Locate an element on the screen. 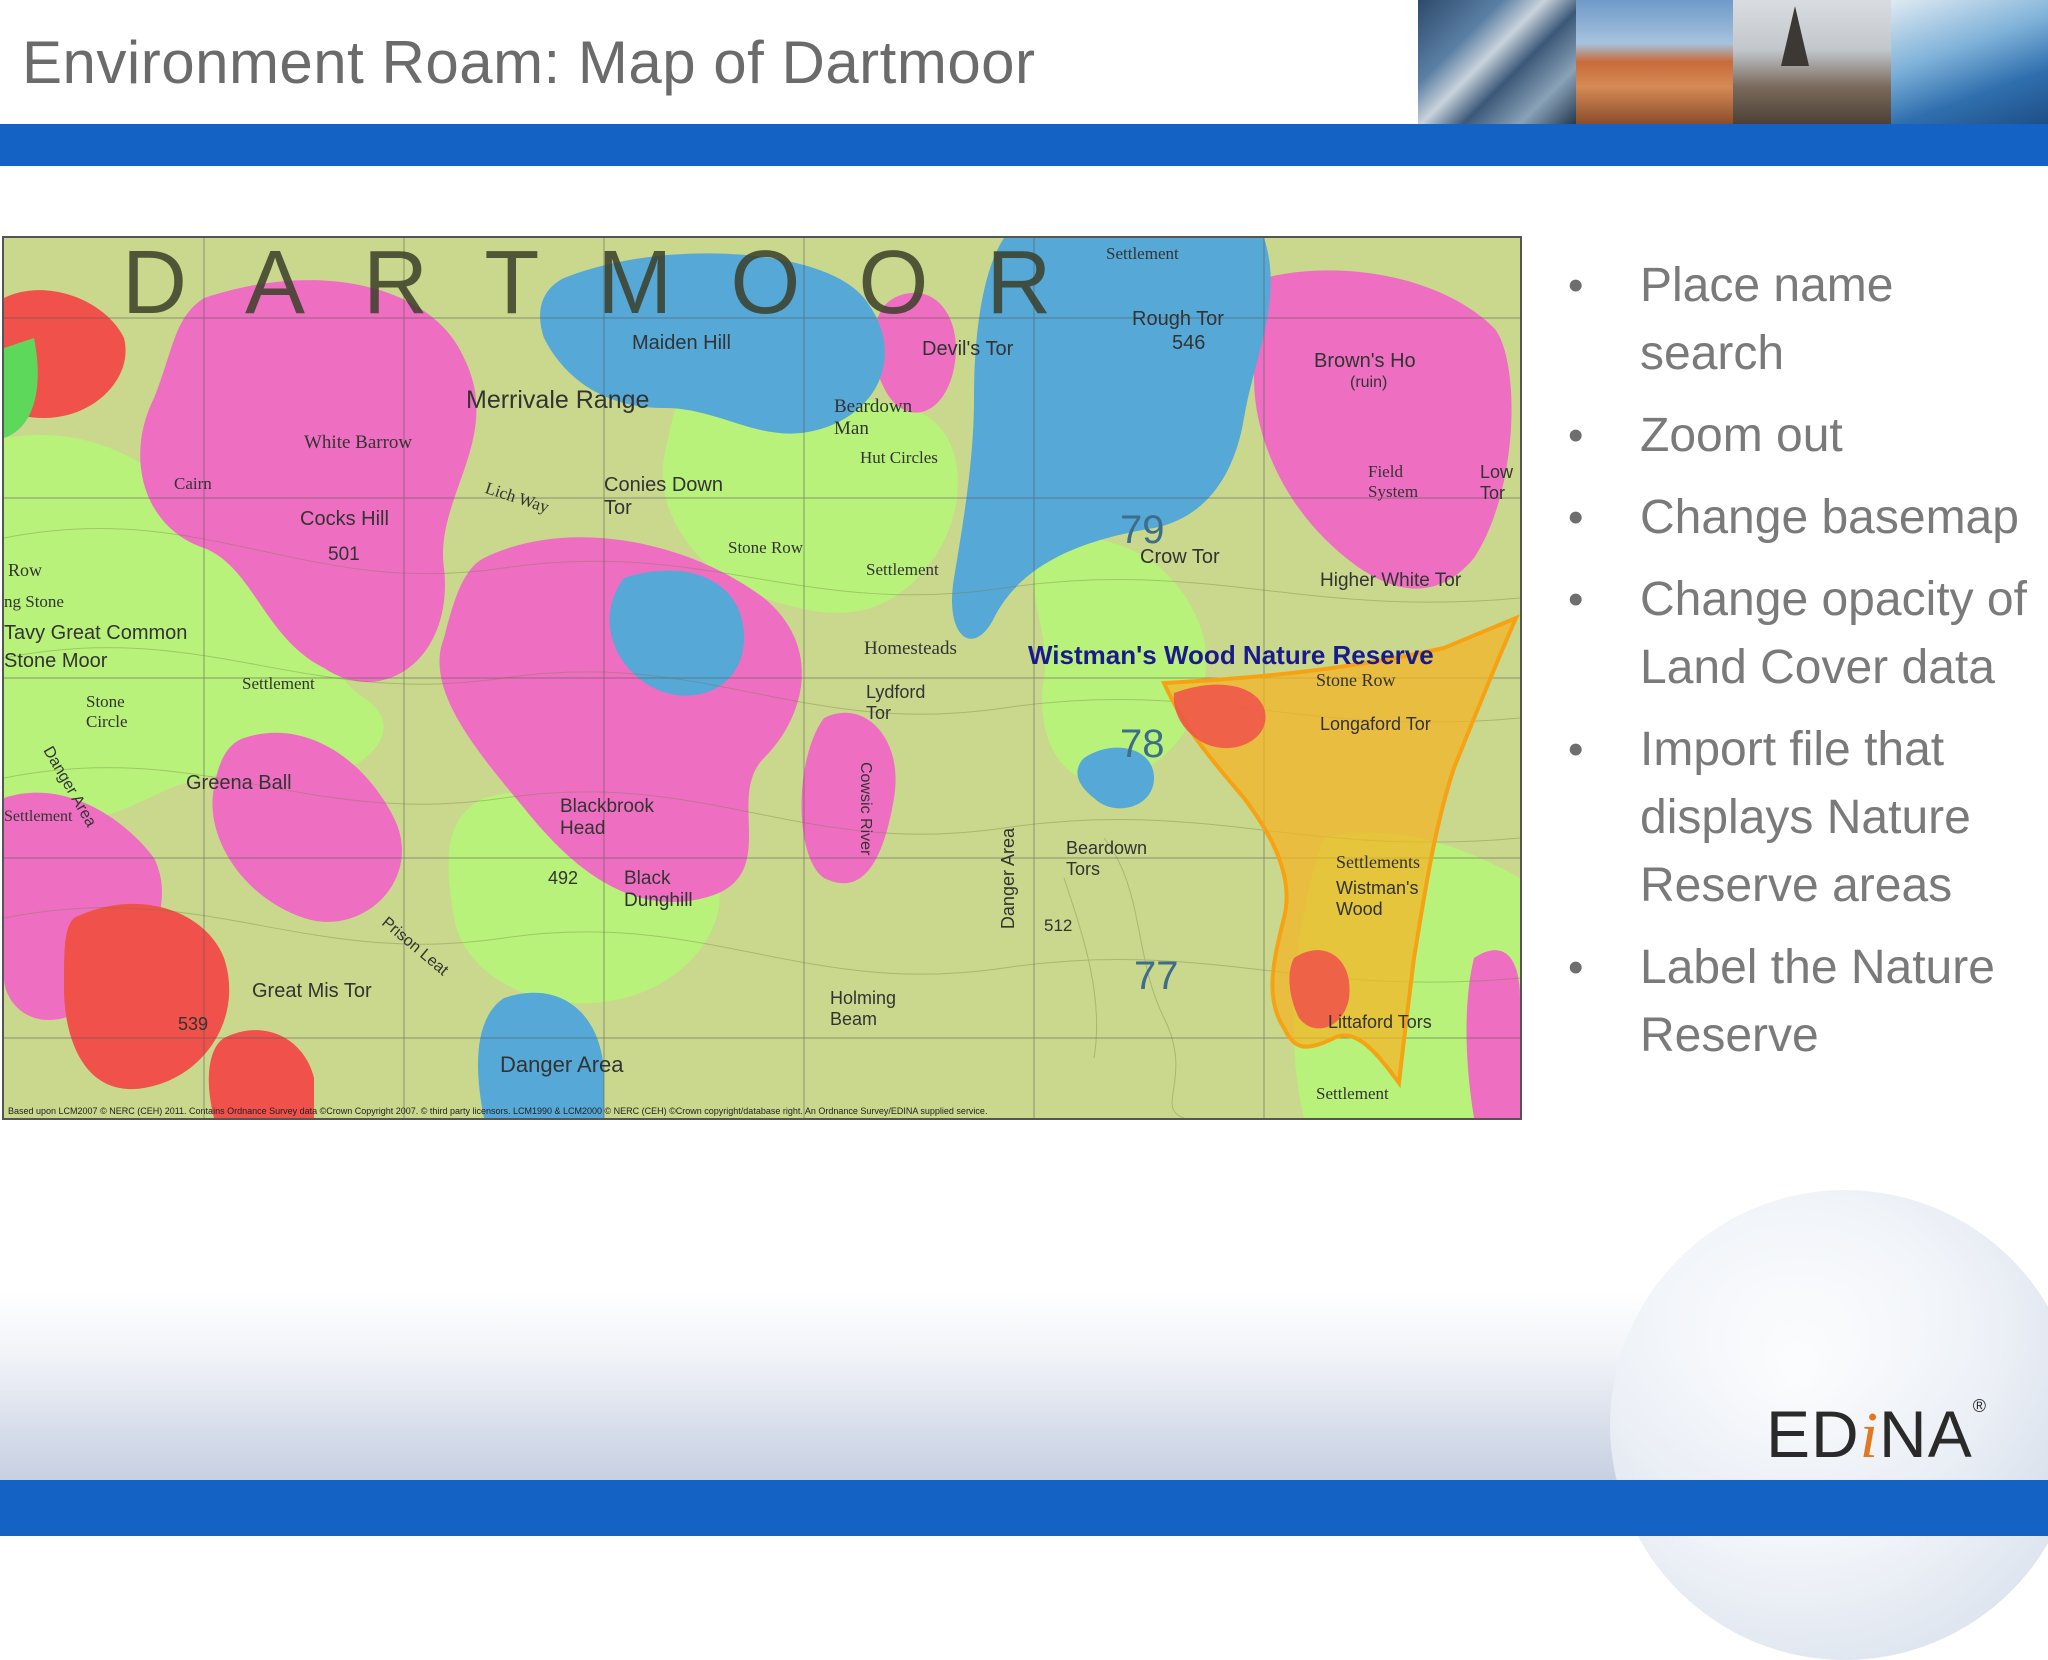  place-label: Greena Ball is located at coordinates (239, 783).